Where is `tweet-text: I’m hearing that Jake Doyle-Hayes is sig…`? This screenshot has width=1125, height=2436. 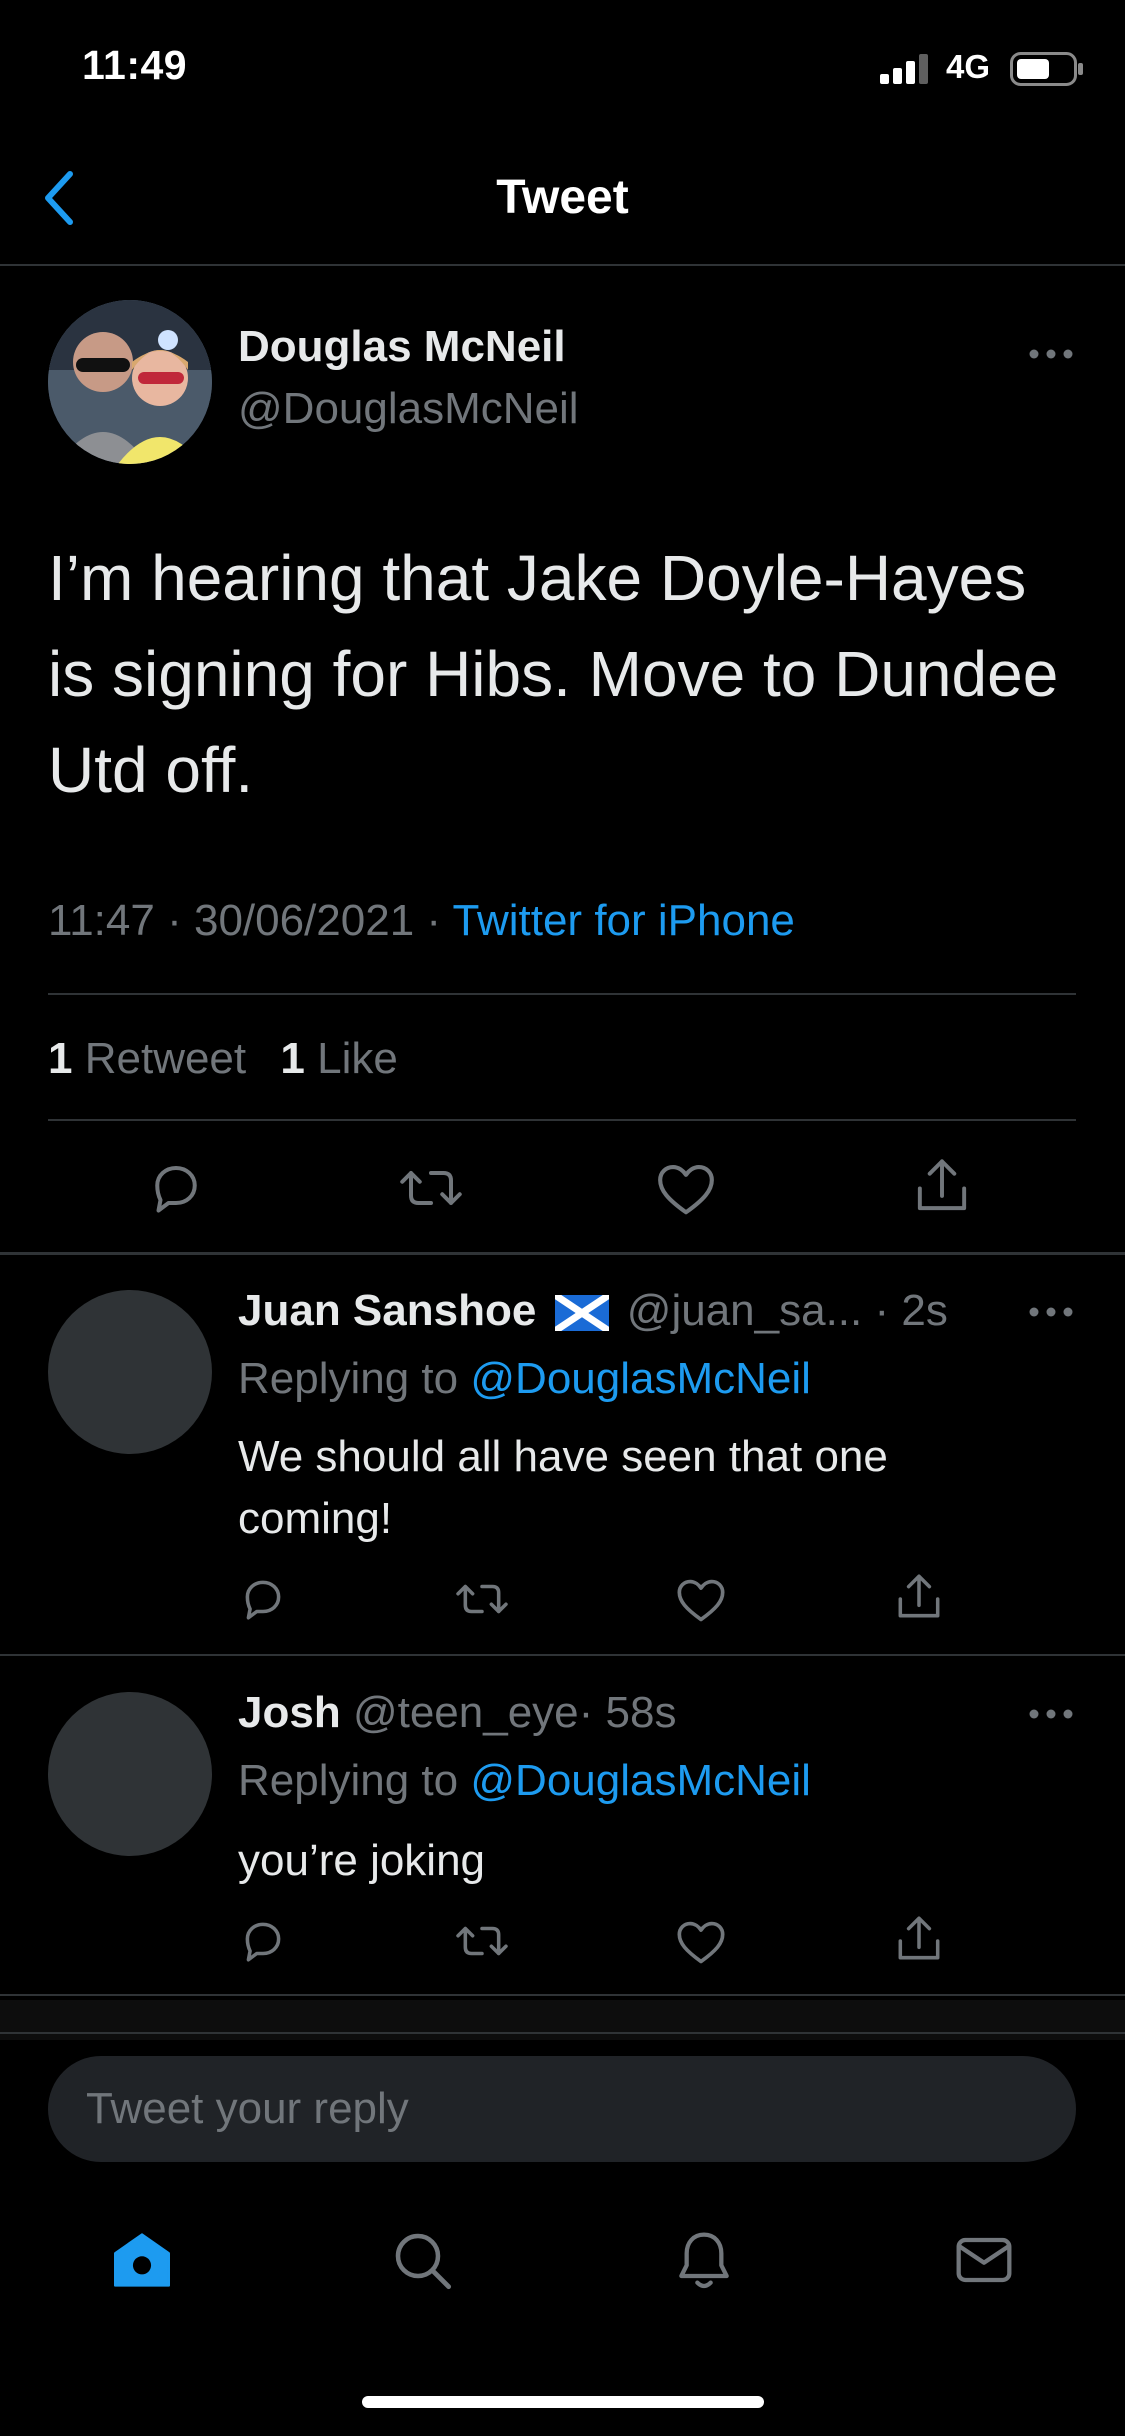
tweet-text: I’m hearing that Jake Doyle-Hayes is sig… is located at coordinates (553, 674).